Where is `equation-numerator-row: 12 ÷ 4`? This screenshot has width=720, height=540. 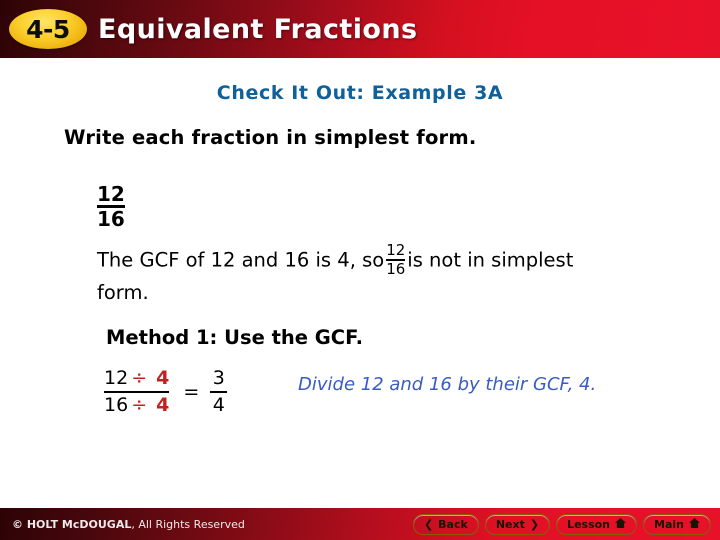
equation-numerator-row: 12 ÷ 4 is located at coordinates (136, 378).